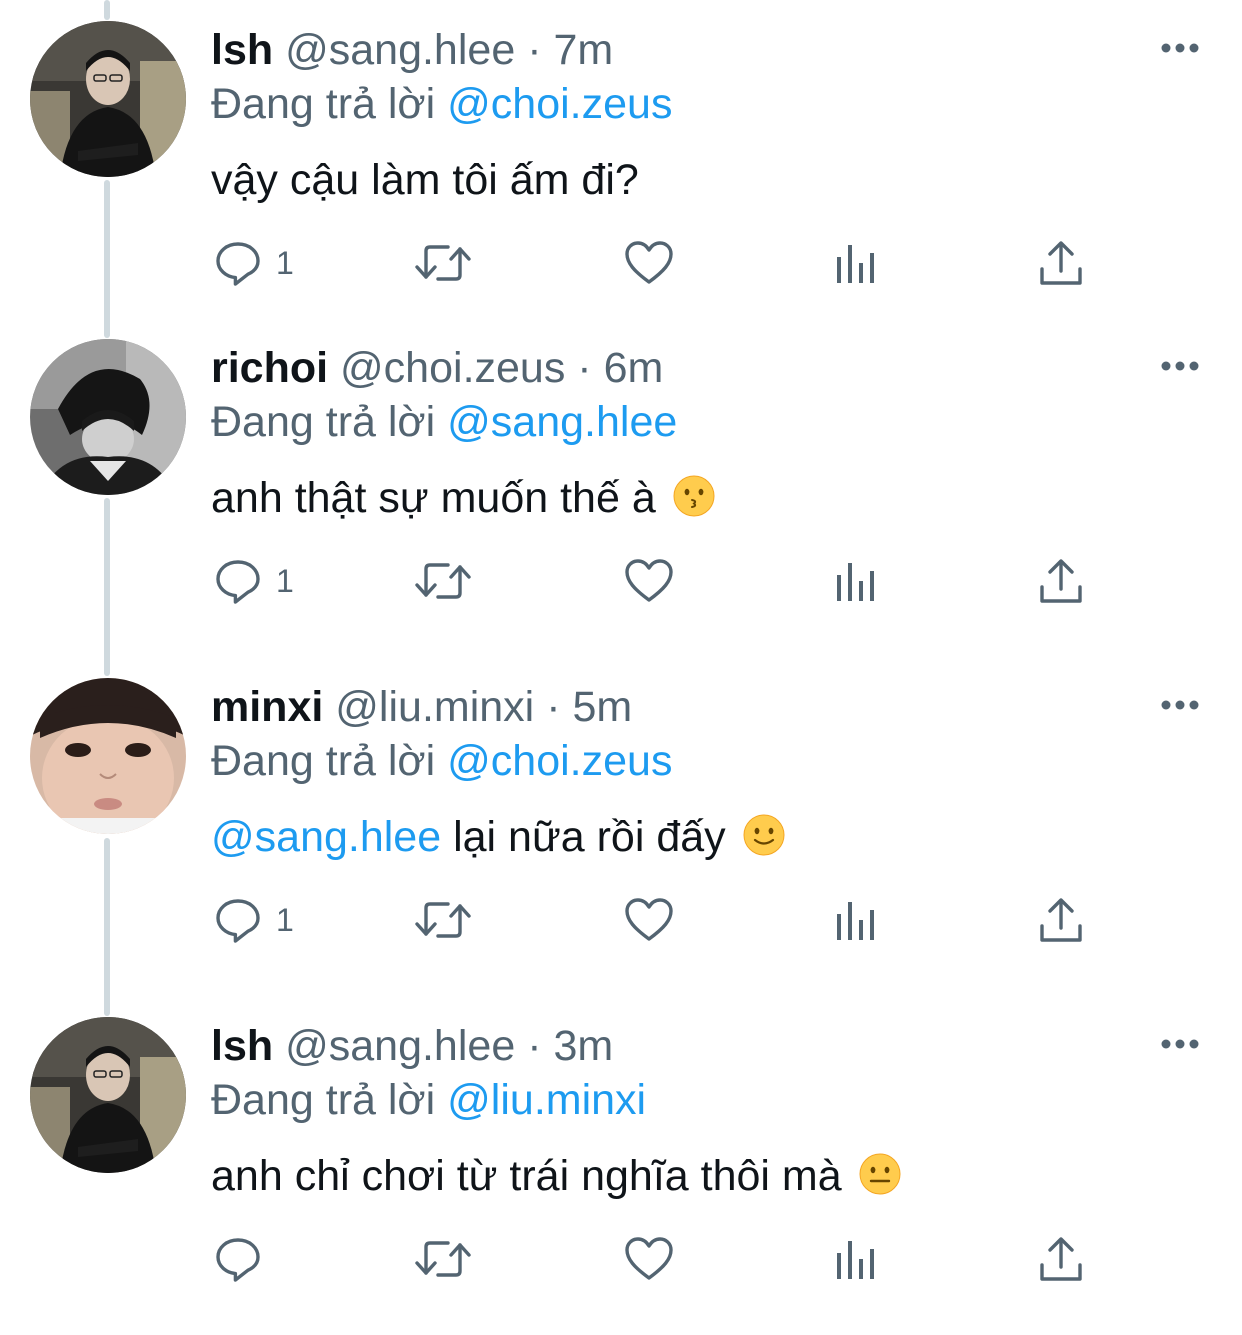  Describe the element at coordinates (634, 368) in the screenshot. I see `timestamp: 6m` at that location.